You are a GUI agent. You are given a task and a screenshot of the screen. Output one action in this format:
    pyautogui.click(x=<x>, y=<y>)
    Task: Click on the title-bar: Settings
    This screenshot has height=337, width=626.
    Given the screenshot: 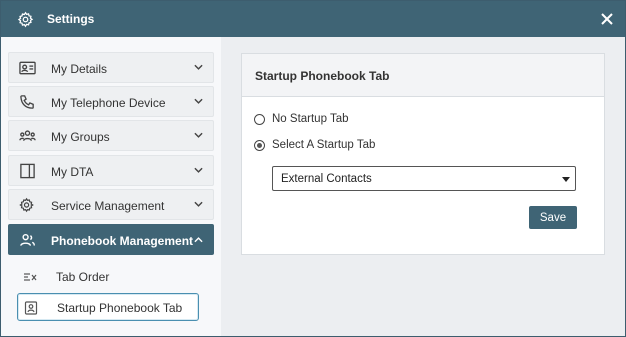 What is the action you would take?
    pyautogui.click(x=313, y=19)
    